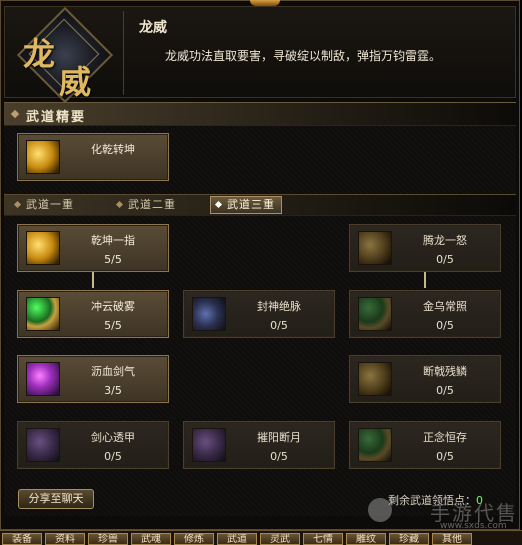 This screenshot has width=522, height=545. Describe the element at coordinates (237, 539) in the screenshot. I see `menu-item-martial-way: 武道` at that location.